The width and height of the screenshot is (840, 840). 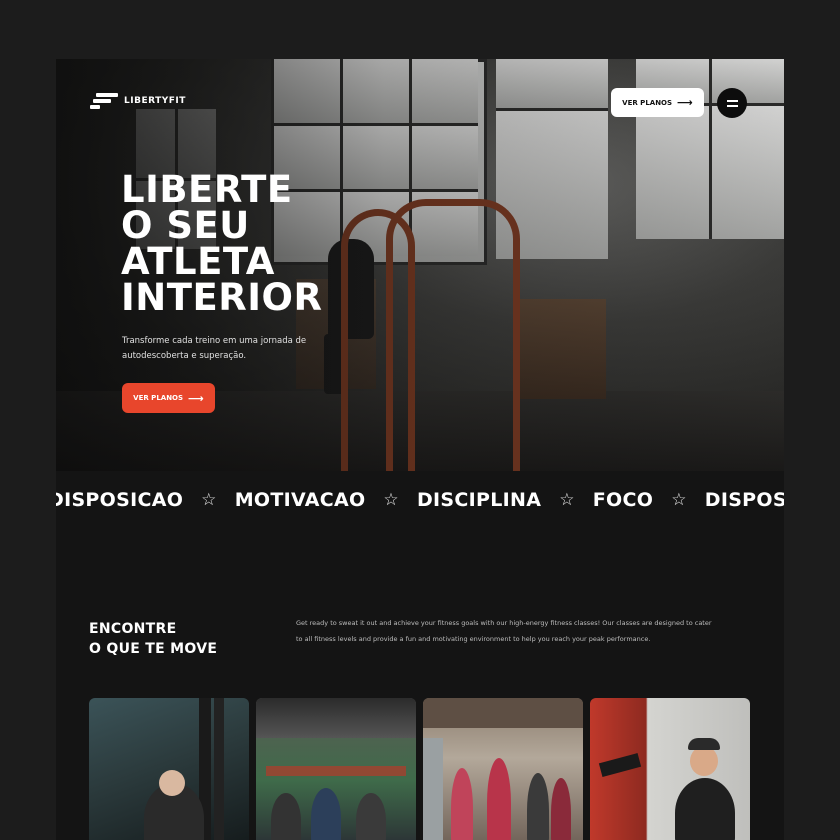 What do you see at coordinates (133, 629) in the screenshot?
I see `section-heading-line: ENCONTRE` at bounding box center [133, 629].